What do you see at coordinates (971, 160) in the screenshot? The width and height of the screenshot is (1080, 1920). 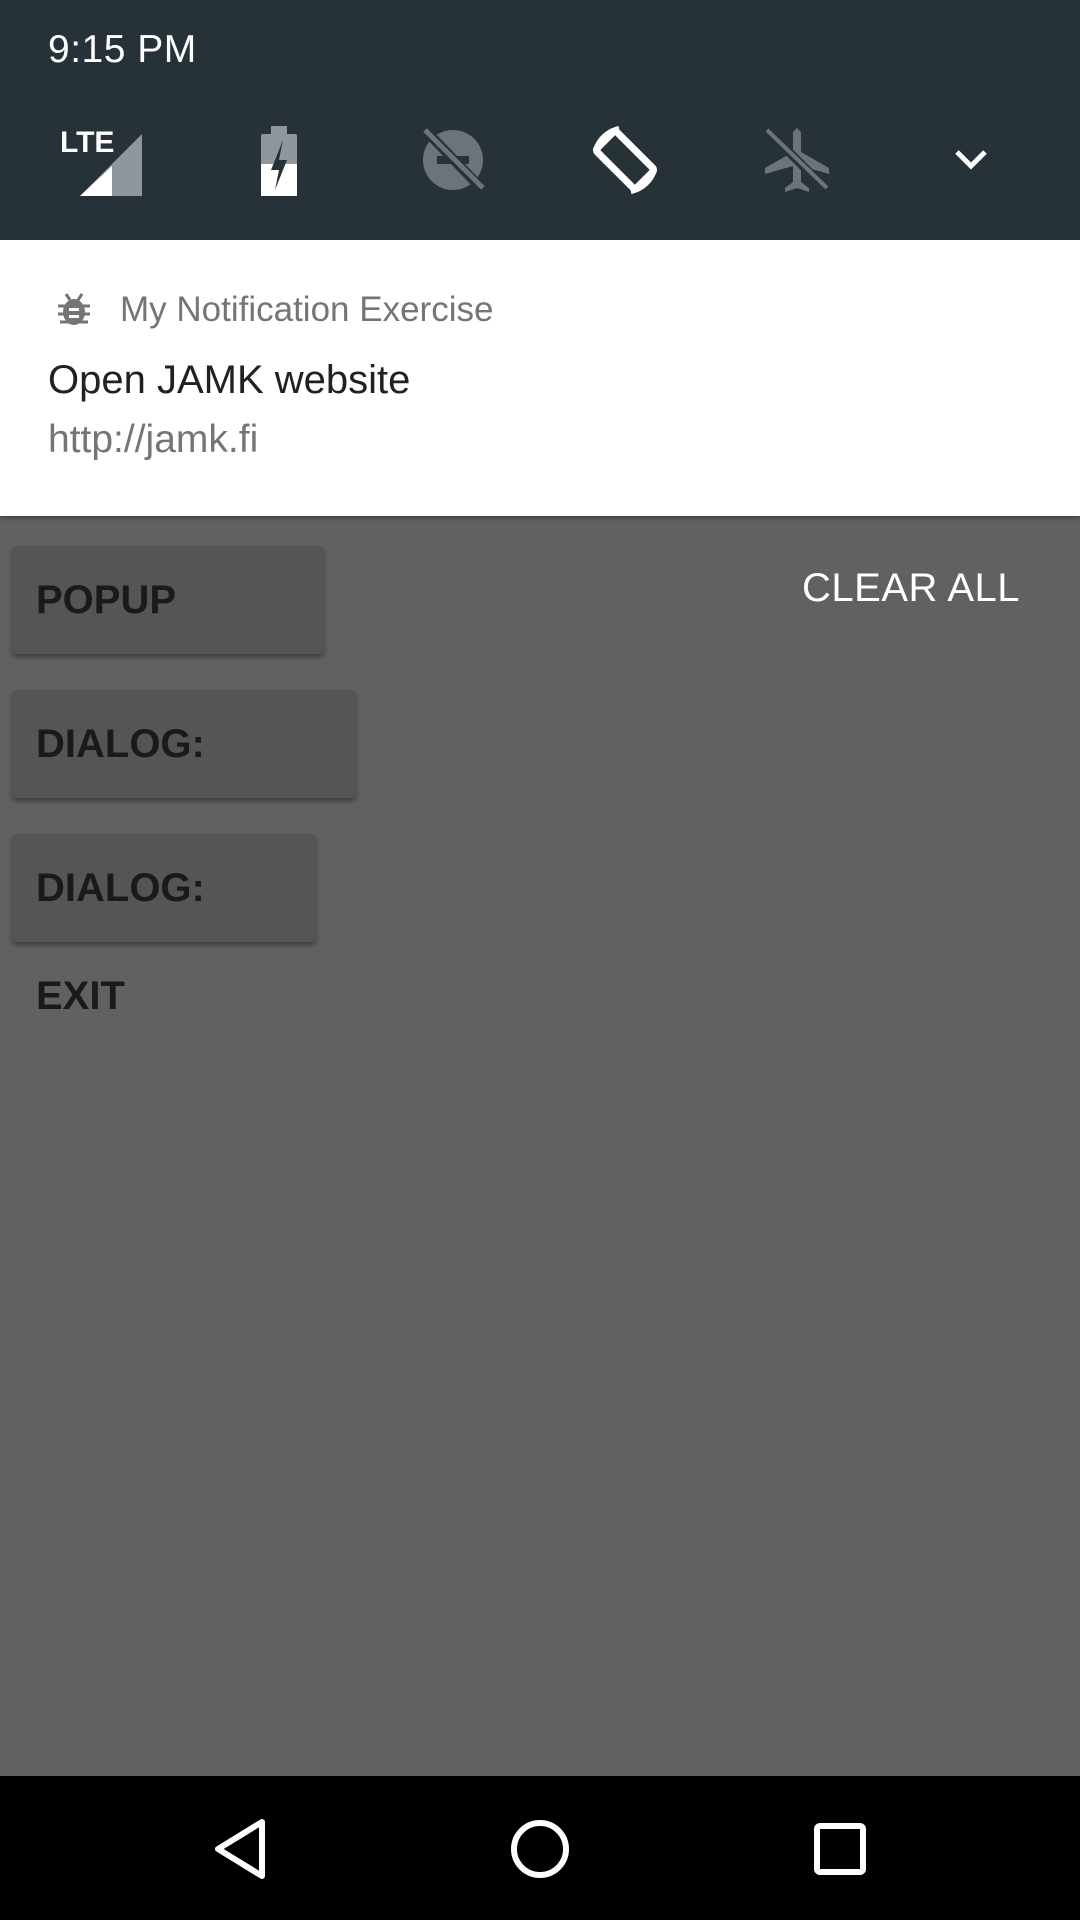 I see `expand-chevron-icon` at bounding box center [971, 160].